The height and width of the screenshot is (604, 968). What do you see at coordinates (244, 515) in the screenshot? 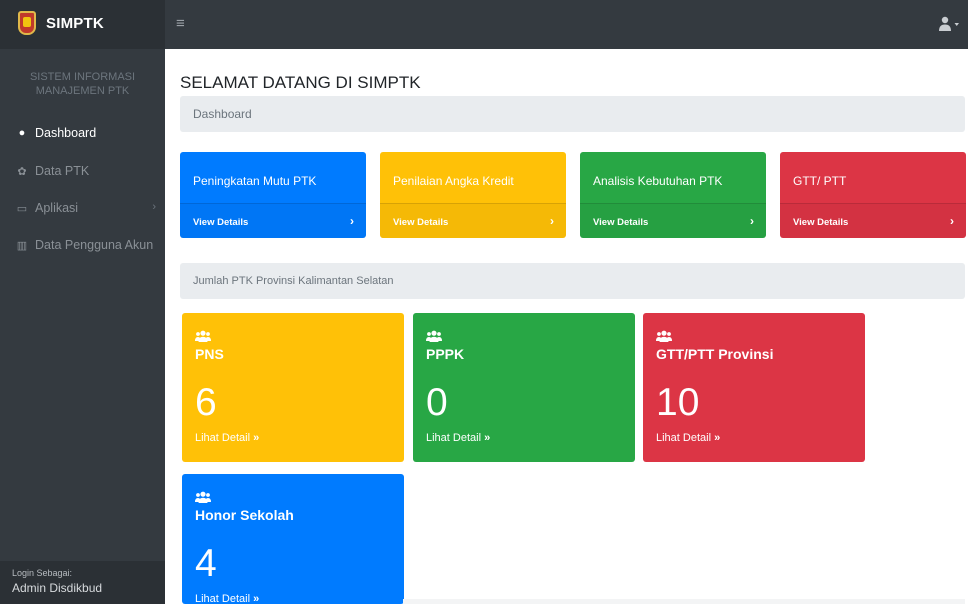
I see `stat-title: Honor Sekolah` at bounding box center [244, 515].